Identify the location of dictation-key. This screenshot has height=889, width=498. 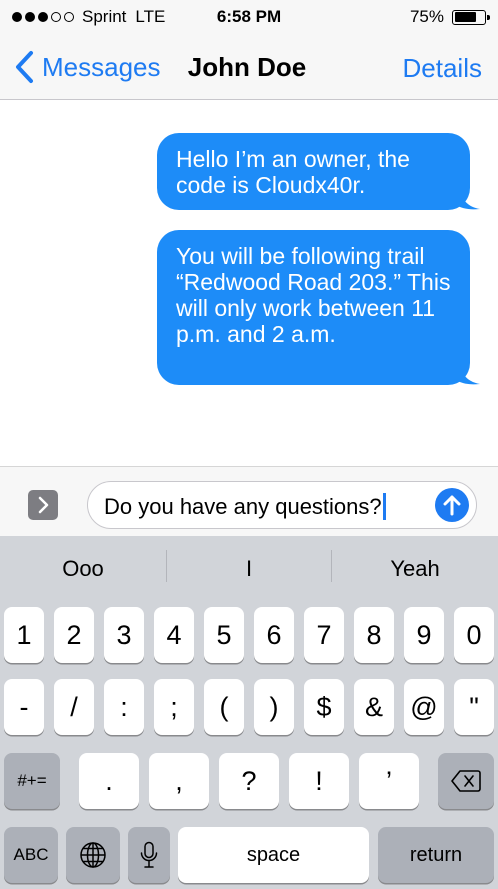
(149, 855).